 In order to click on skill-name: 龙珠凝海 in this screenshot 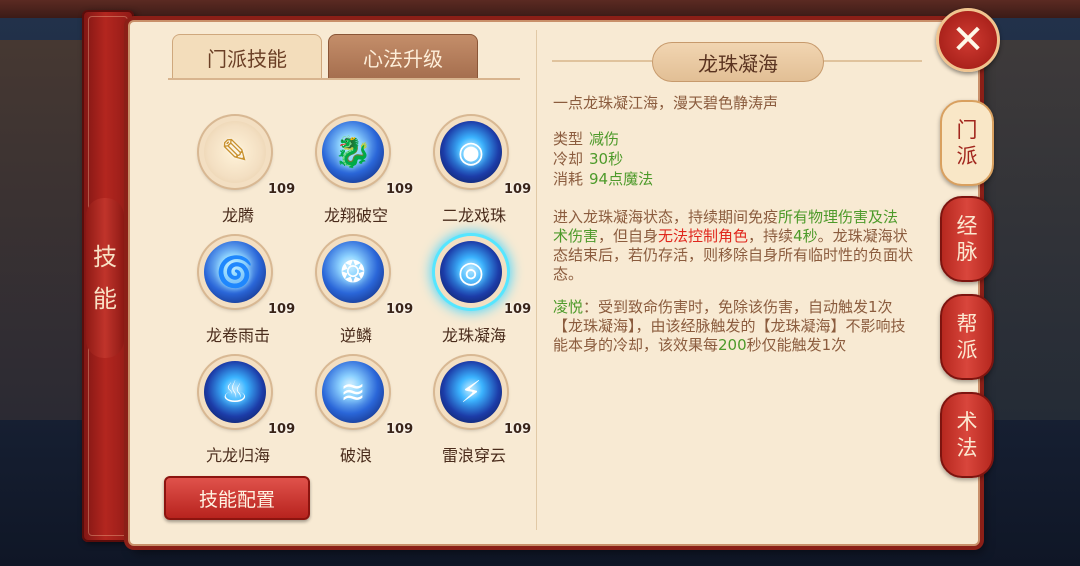, I will do `click(473, 335)`.